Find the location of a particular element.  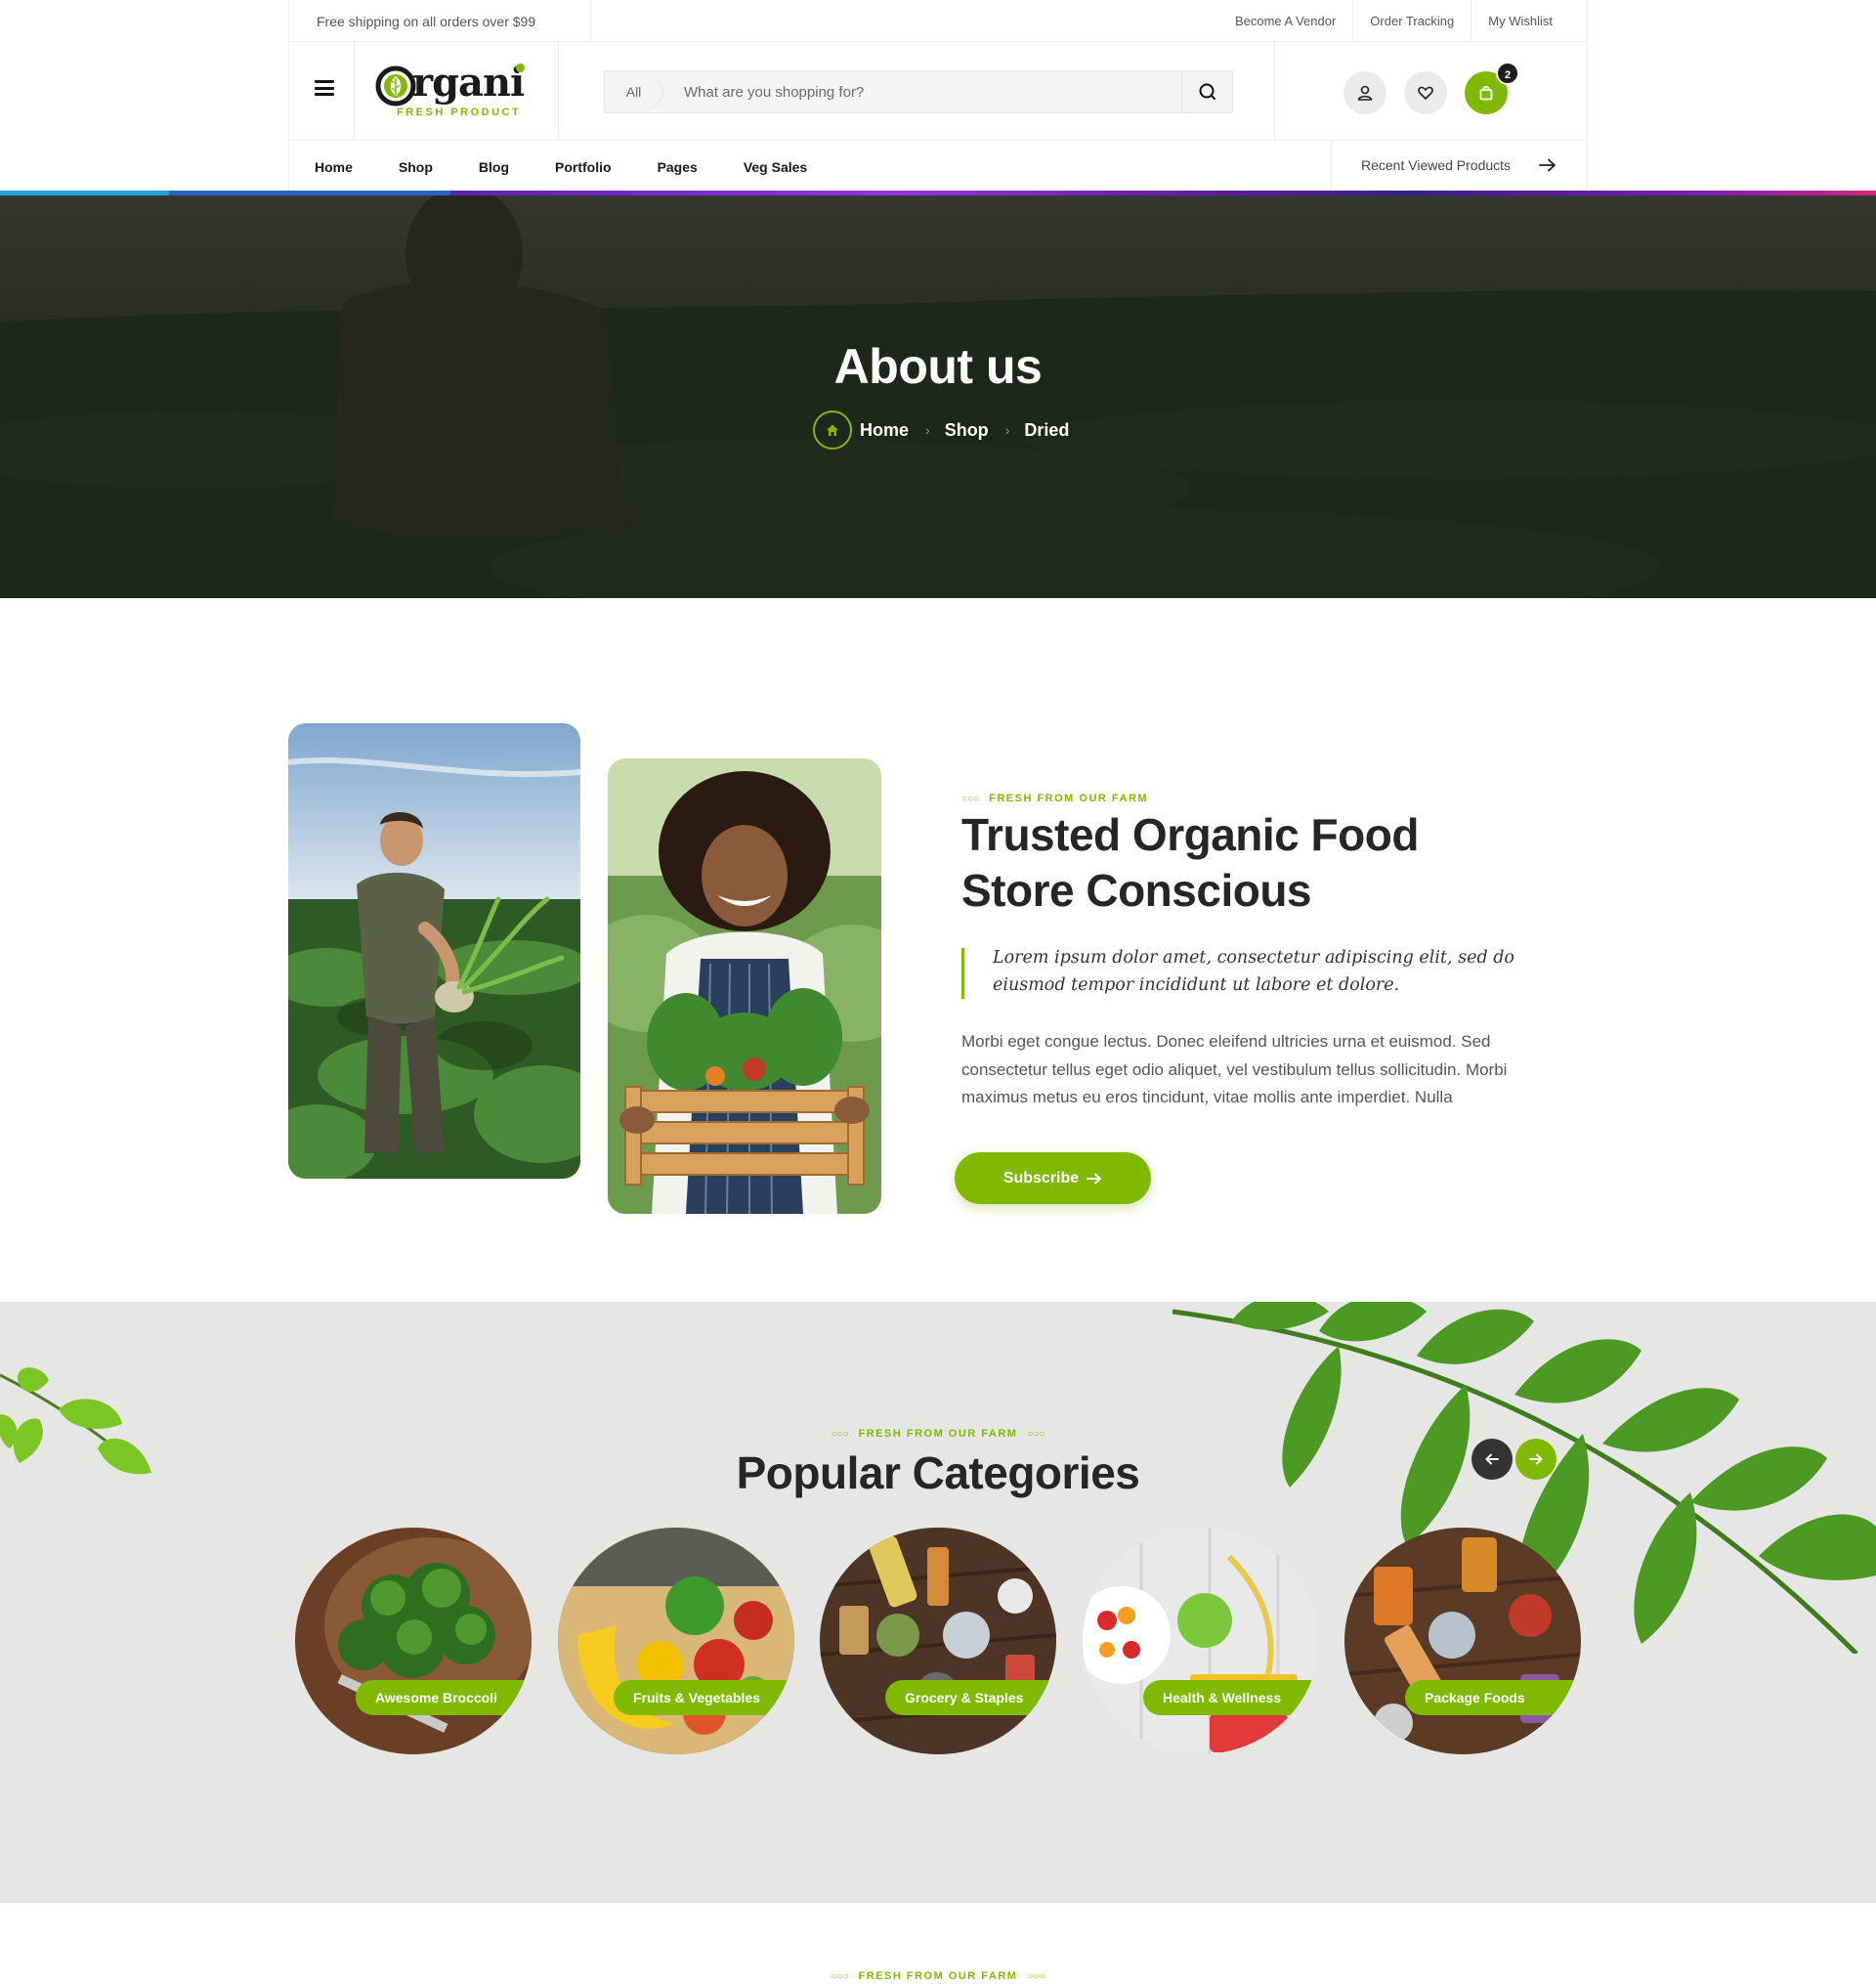

heart-icon is located at coordinates (1425, 93).